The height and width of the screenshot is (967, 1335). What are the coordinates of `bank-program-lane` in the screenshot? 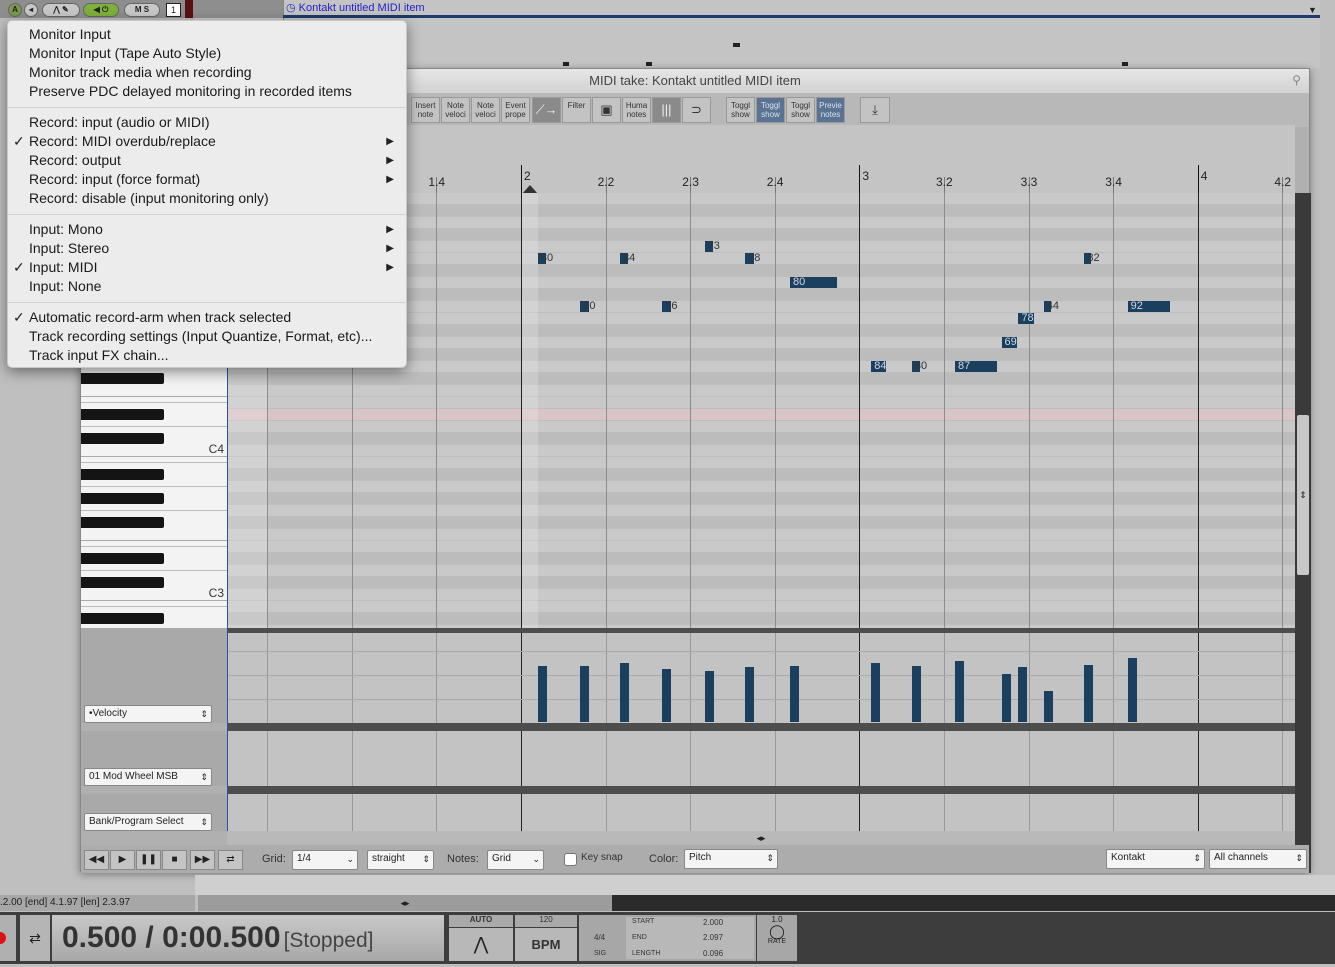 It's located at (761, 812).